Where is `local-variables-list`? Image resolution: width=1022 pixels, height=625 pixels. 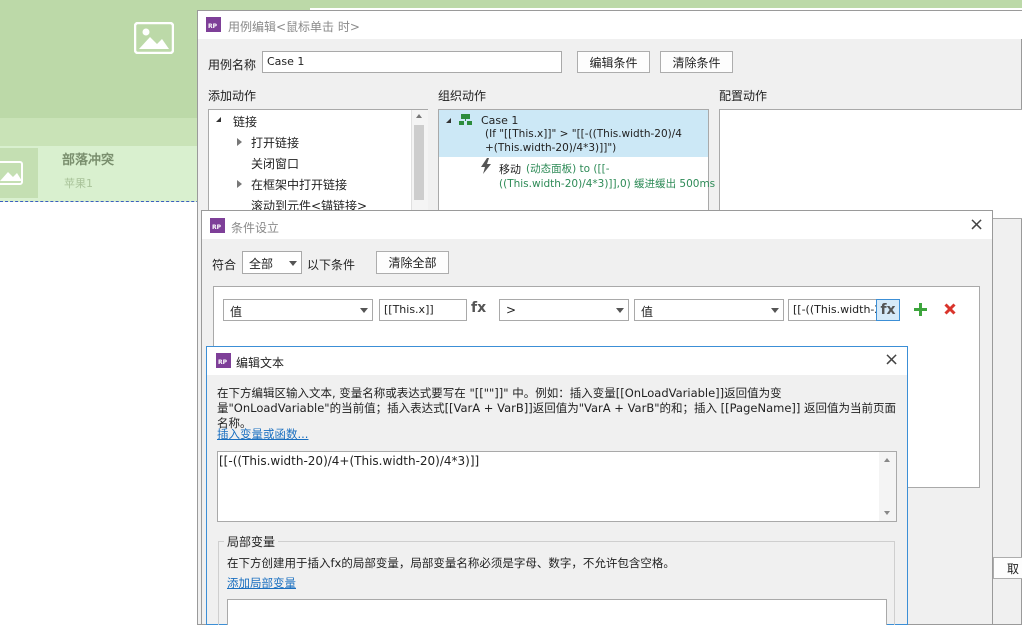
local-variables-list is located at coordinates (557, 612).